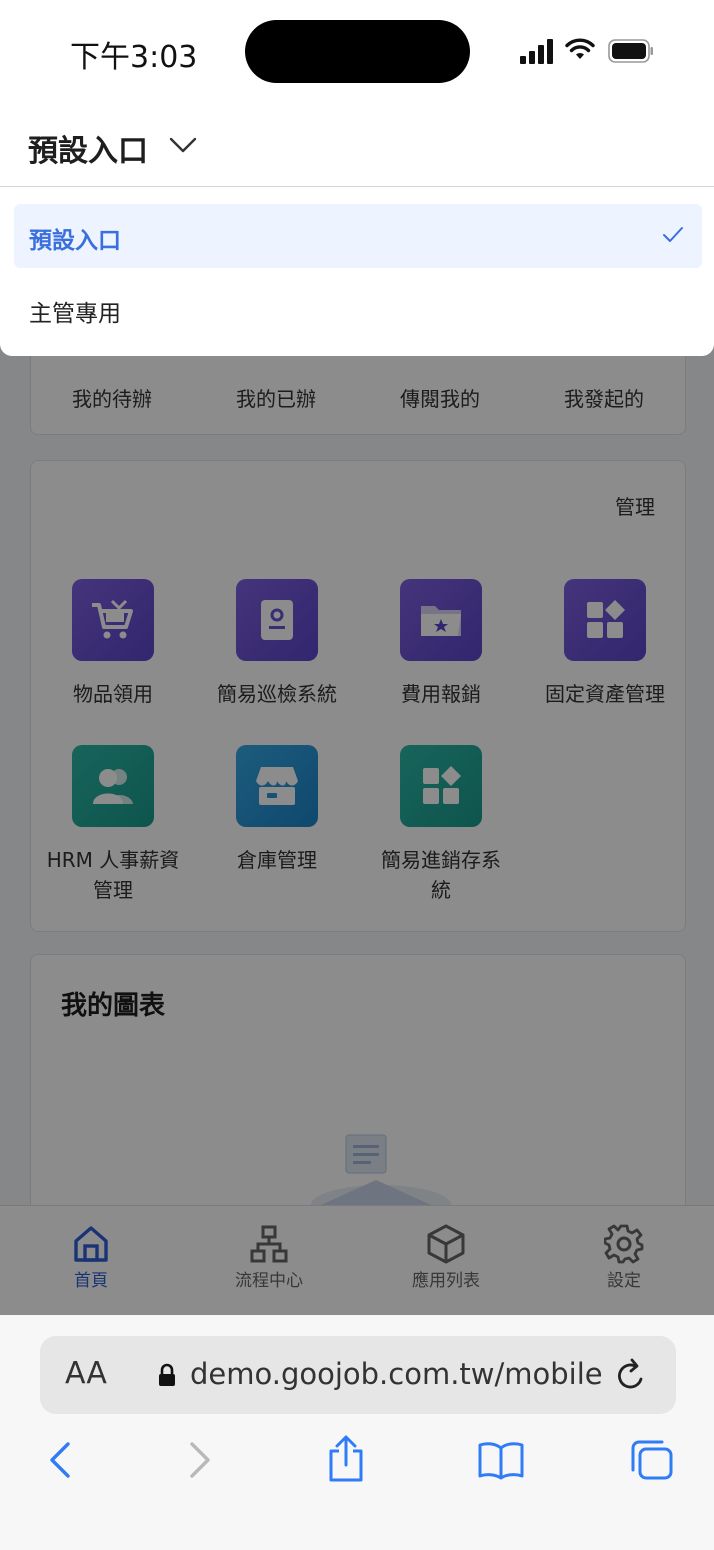  What do you see at coordinates (75, 241) in the screenshot?
I see `option-label: 預設入口` at bounding box center [75, 241].